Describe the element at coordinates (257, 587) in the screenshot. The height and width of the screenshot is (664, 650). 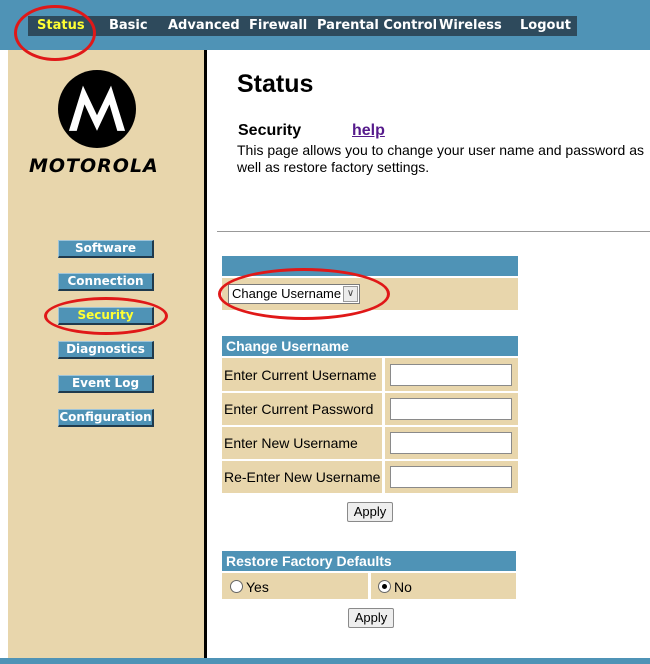
I see `restore-yes-label: Yes` at that location.